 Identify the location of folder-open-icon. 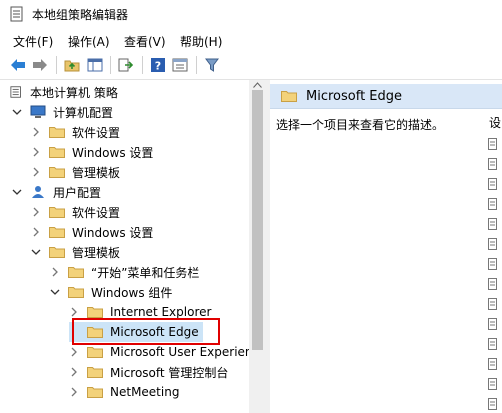
(76, 292).